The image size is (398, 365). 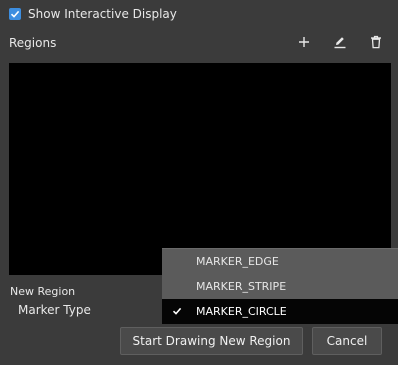 I want to click on start-drawing-button: Start Drawing New Region, so click(x=211, y=341).